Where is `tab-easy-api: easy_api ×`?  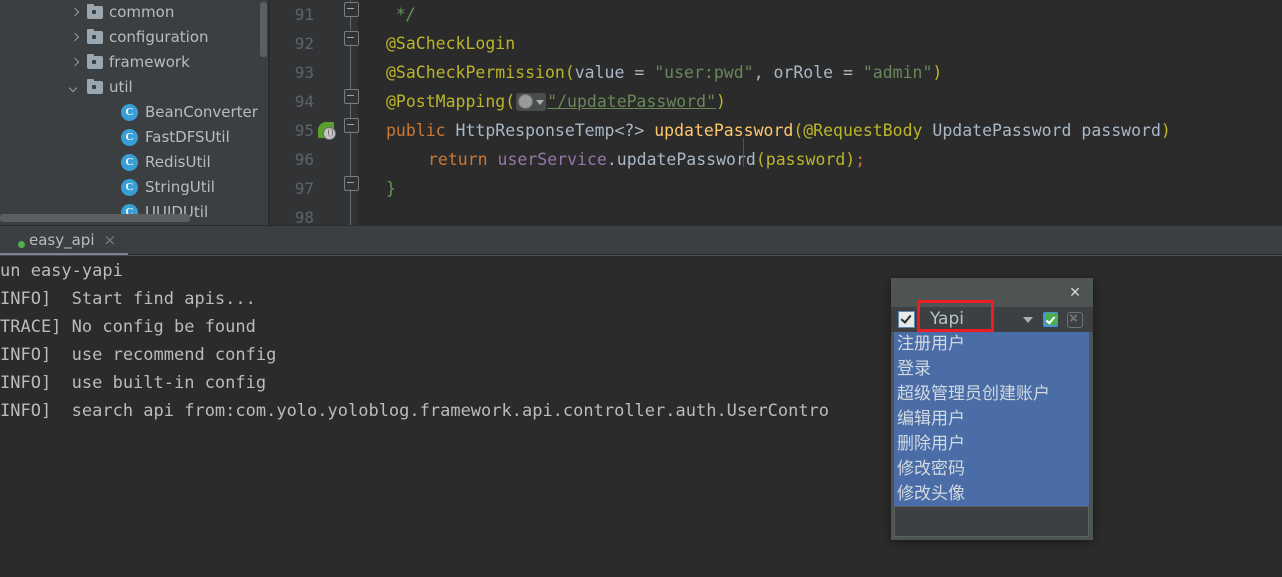
tab-easy-api: easy_api × is located at coordinates (67, 240).